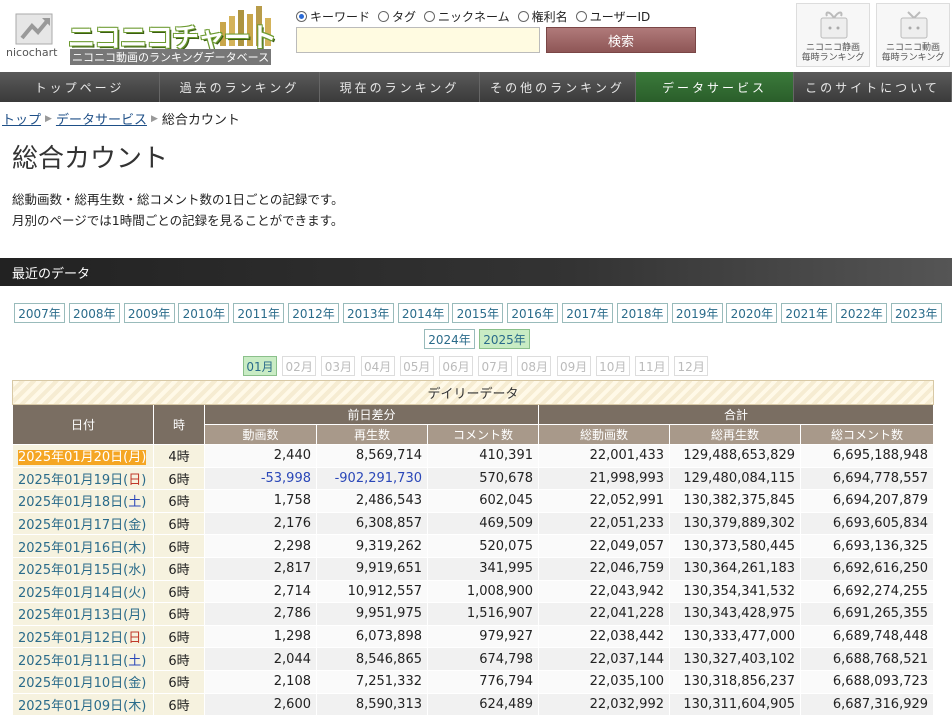 The image size is (952, 716). I want to click on date-link: 2025年01月14日(火), so click(82, 593).